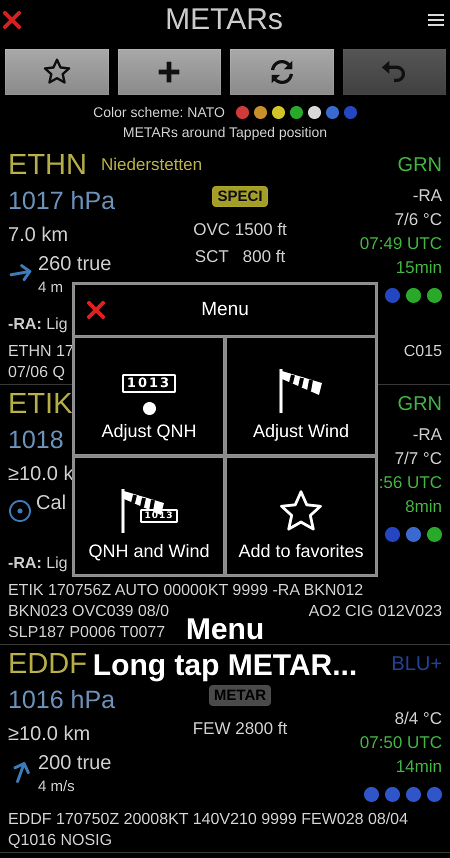  What do you see at coordinates (410, 483) in the screenshot?
I see `observation-time: :56 UTC` at bounding box center [410, 483].